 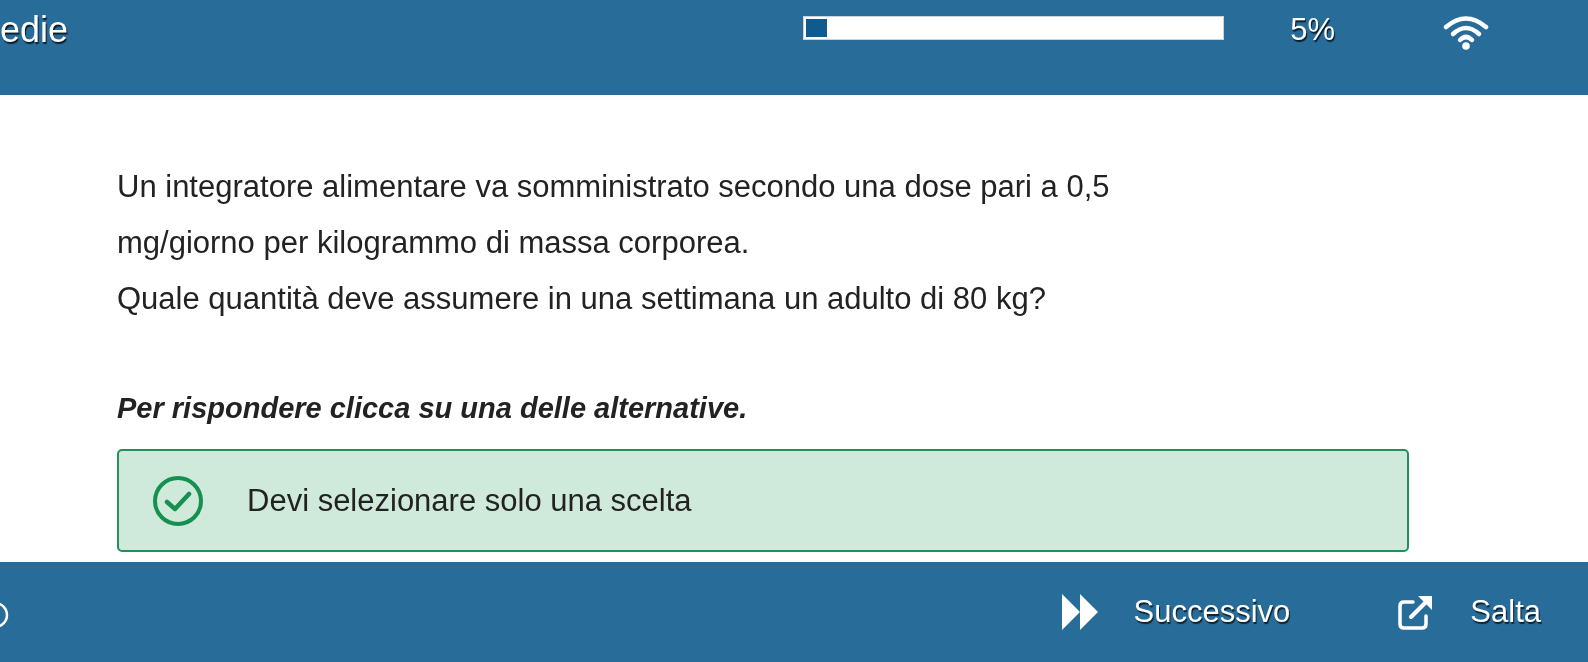 What do you see at coordinates (178, 500) in the screenshot?
I see `check-circle-icon` at bounding box center [178, 500].